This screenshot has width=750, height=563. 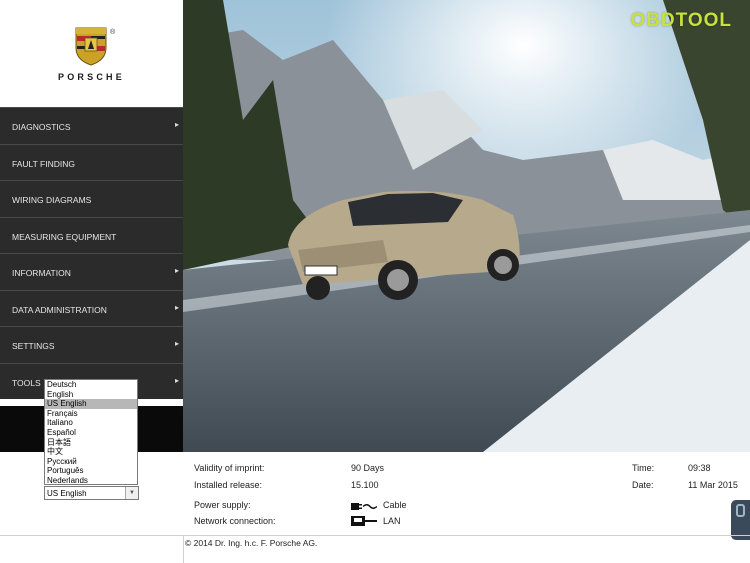 What do you see at coordinates (91, 395) in the screenshot?
I see `language-option: English` at bounding box center [91, 395].